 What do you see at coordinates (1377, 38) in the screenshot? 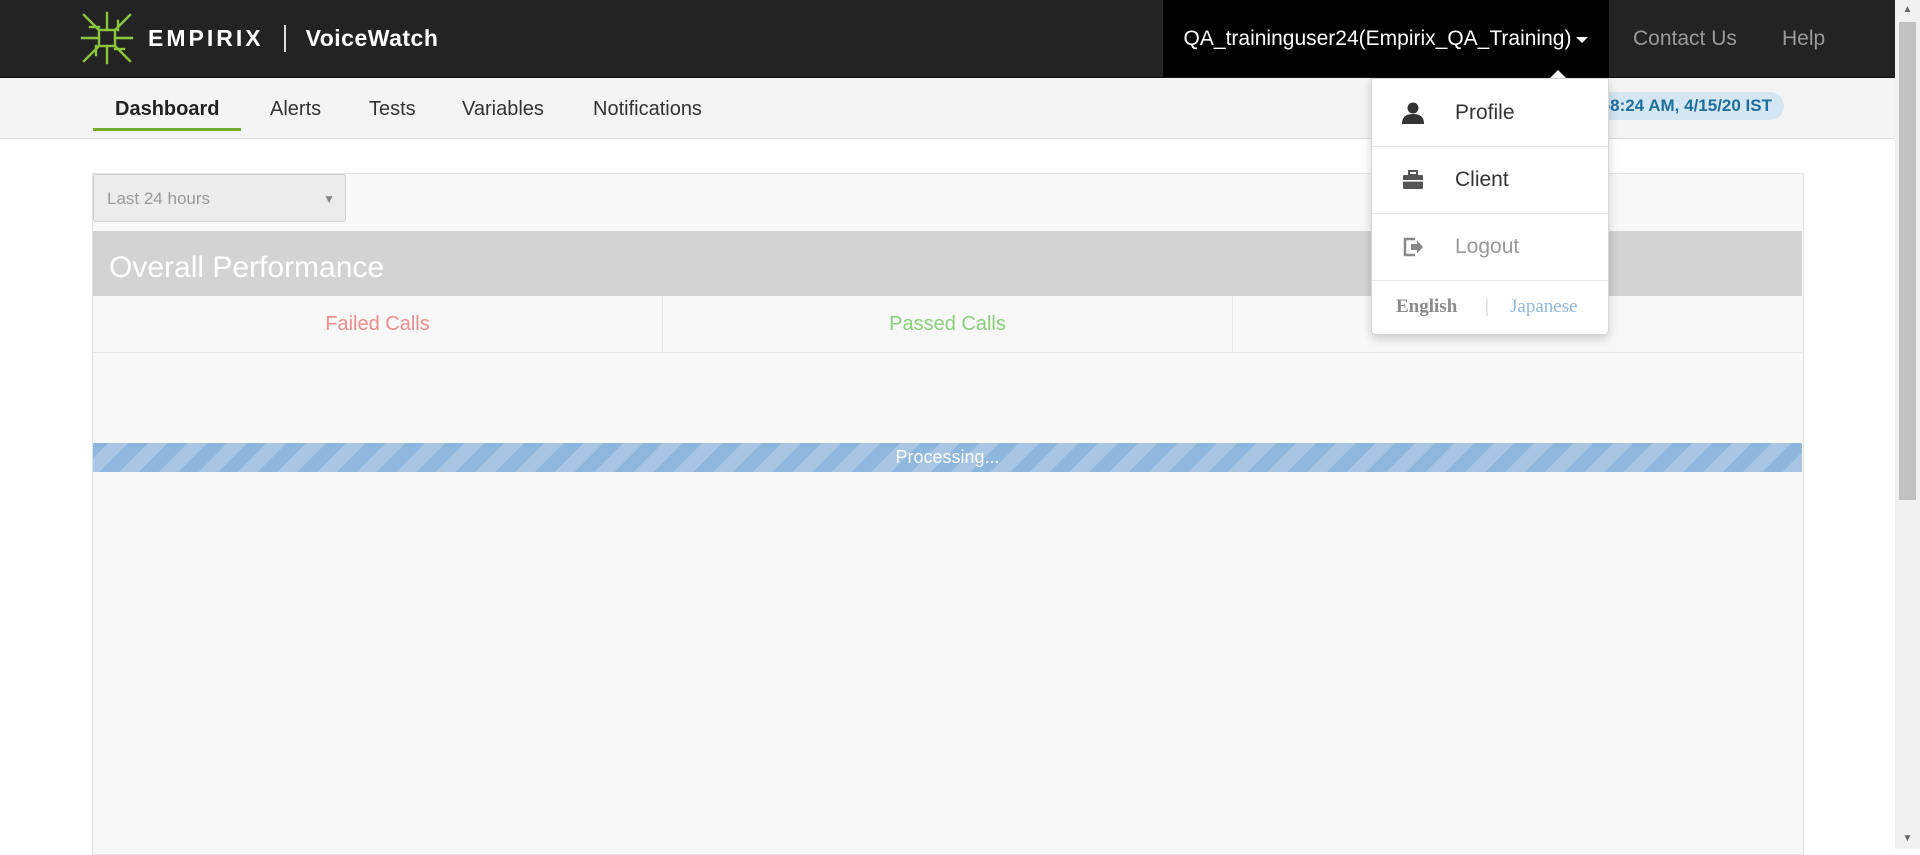
I see `user-name: QA_traininguser24(Empirix_QA_Training)` at bounding box center [1377, 38].